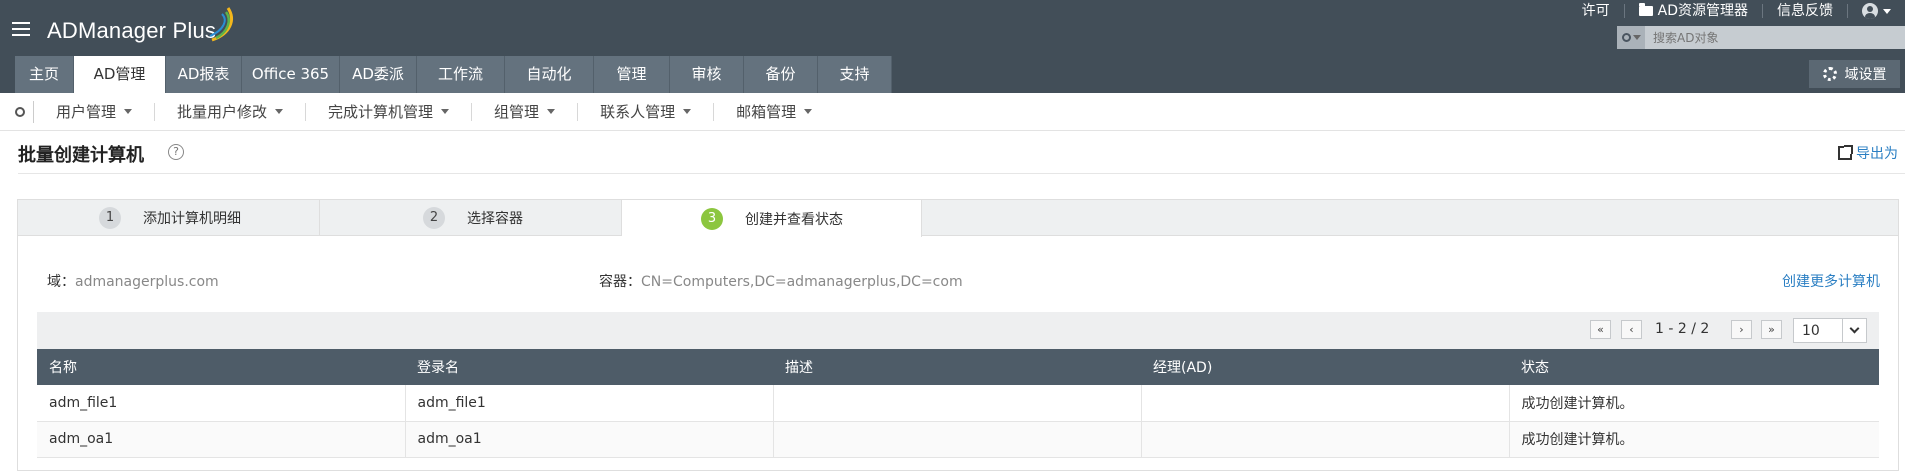  What do you see at coordinates (81, 155) in the screenshot?
I see `page-title: 批量创建计算机` at bounding box center [81, 155].